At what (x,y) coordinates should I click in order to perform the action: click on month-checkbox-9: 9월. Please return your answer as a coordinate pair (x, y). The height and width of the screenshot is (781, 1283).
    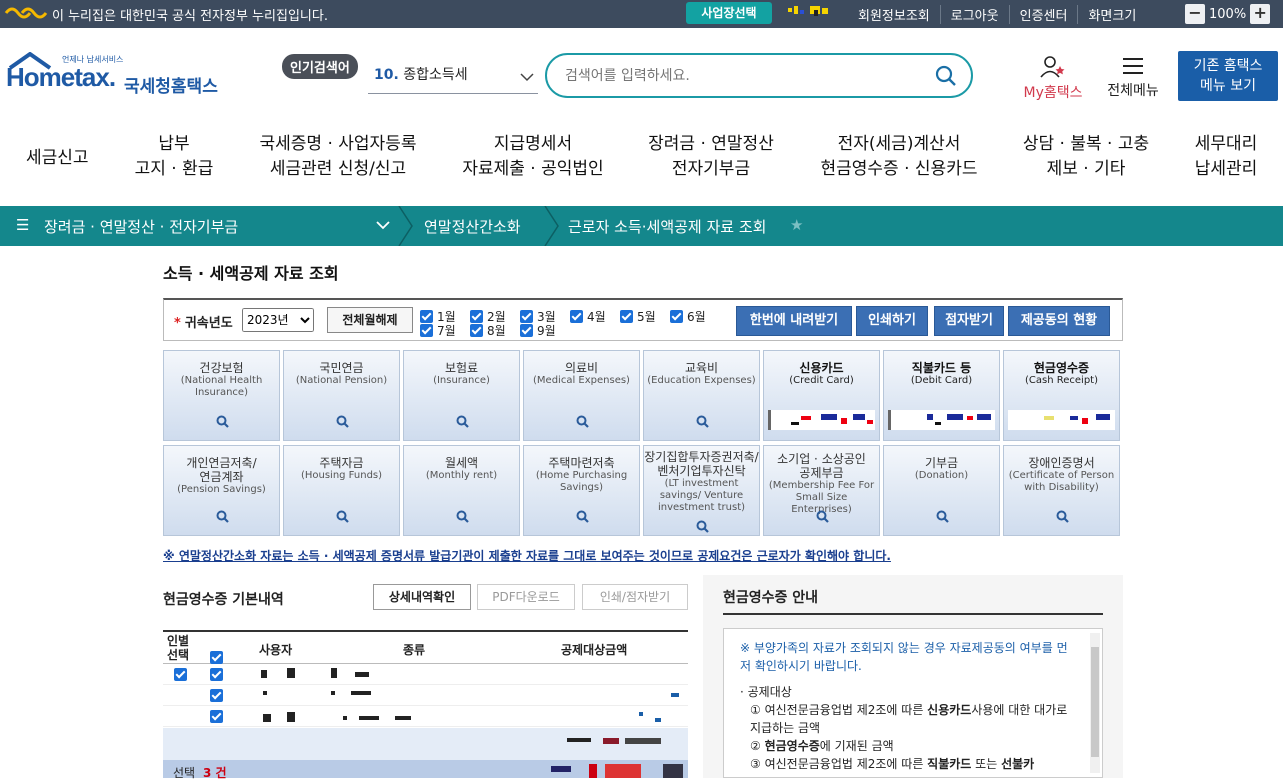
    Looking at the image, I should click on (538, 330).